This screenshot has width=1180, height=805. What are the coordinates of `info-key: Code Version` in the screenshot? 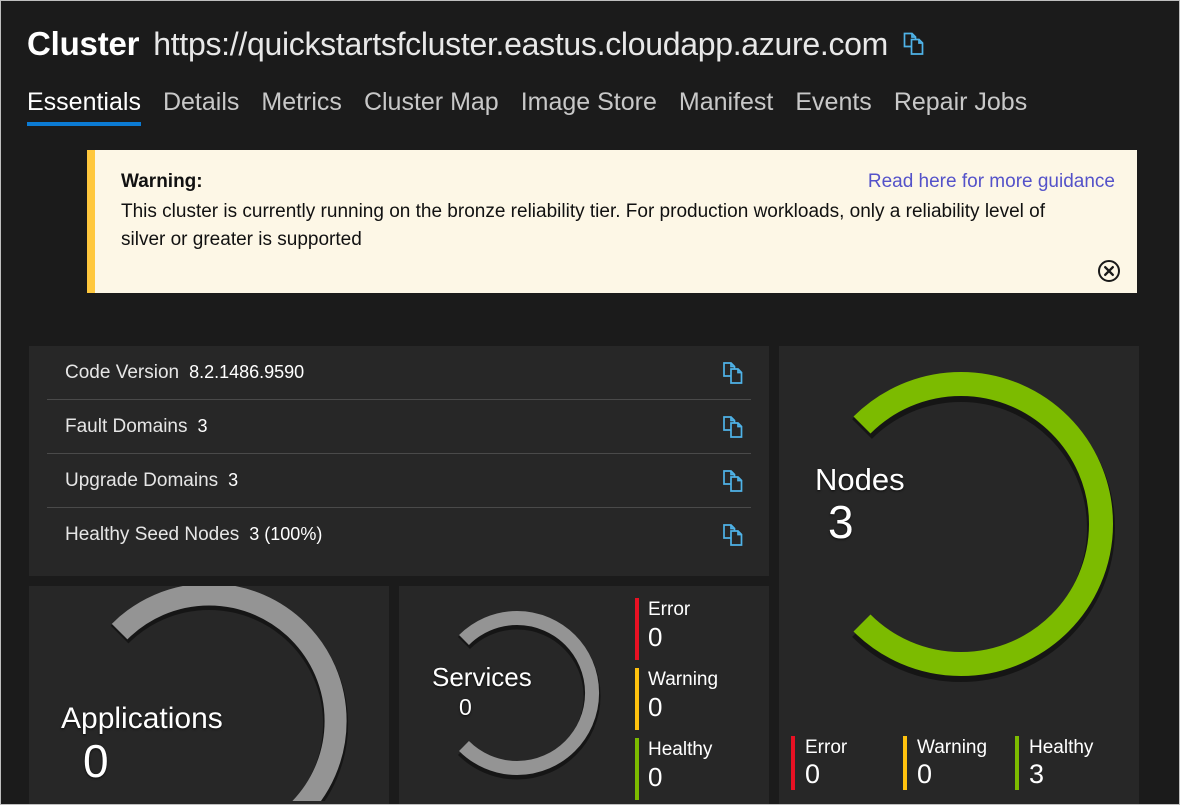 It's located at (122, 372).